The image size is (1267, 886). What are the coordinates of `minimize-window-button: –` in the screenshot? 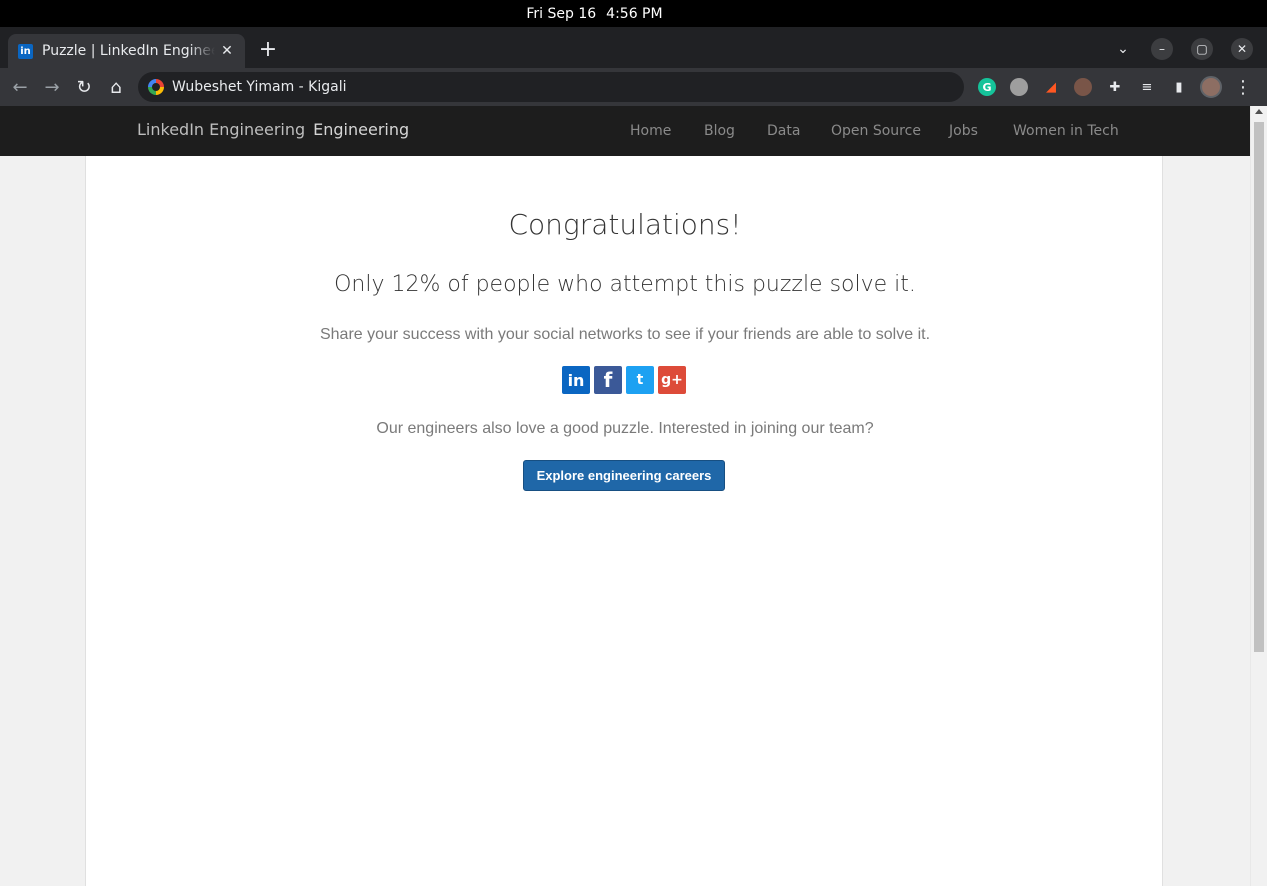 It's located at (1162, 49).